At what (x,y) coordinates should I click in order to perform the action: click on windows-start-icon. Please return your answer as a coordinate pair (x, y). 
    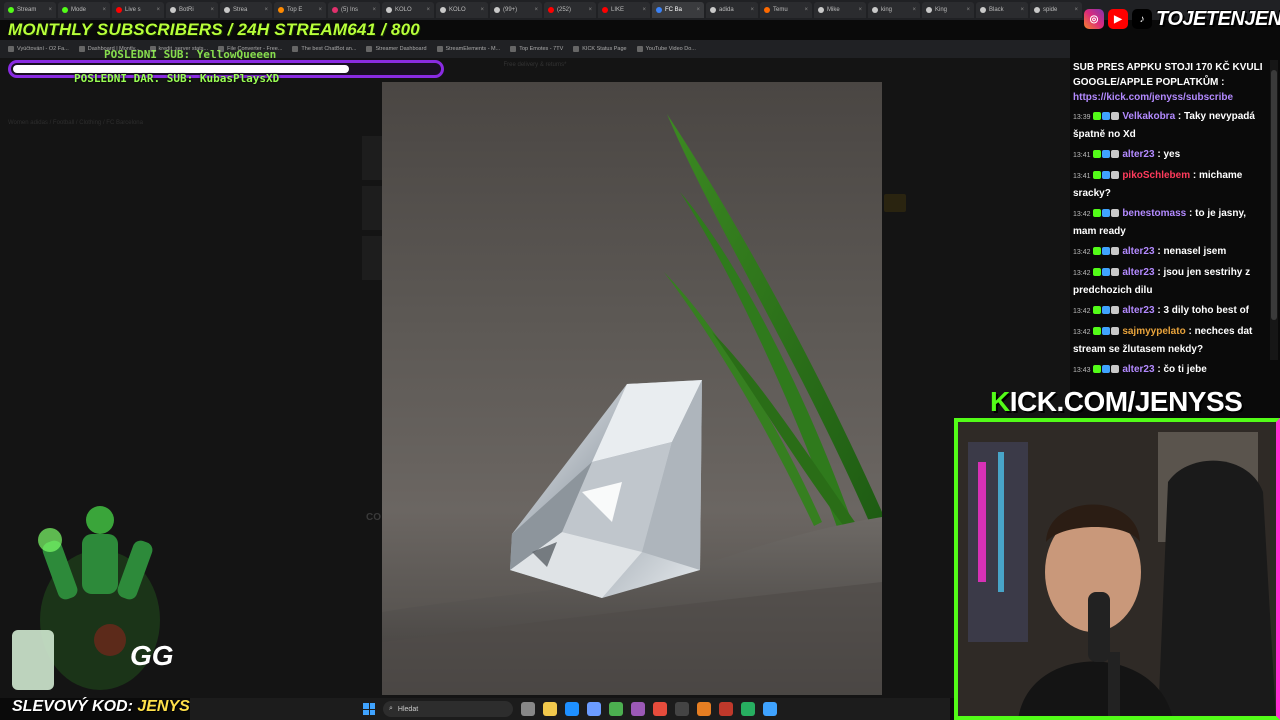
    Looking at the image, I should click on (369, 709).